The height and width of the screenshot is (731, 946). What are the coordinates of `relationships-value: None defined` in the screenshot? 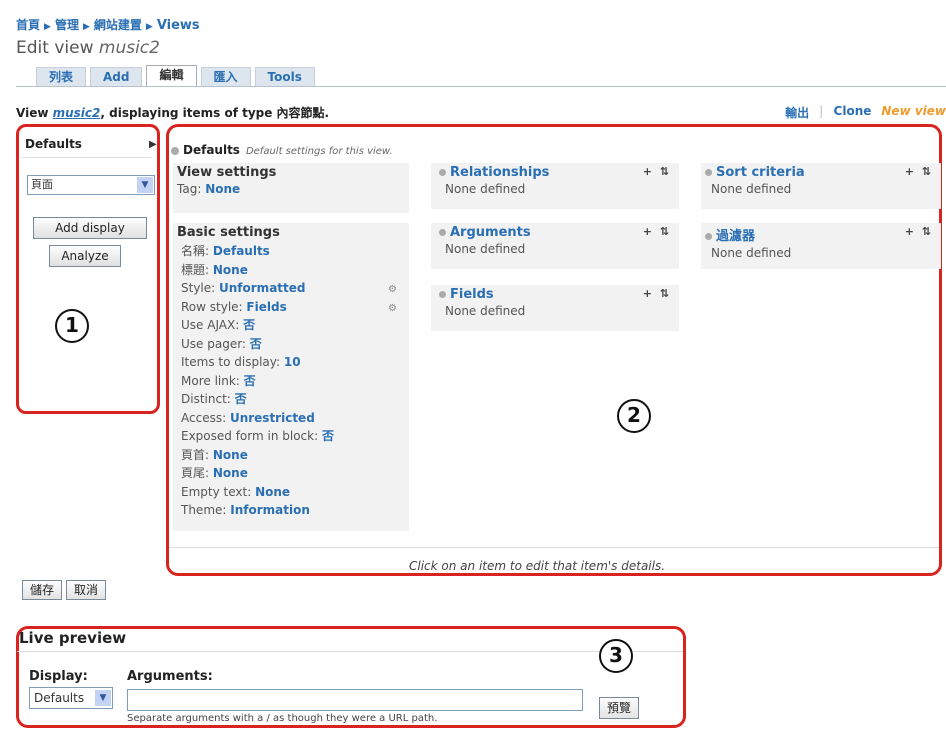 It's located at (485, 189).